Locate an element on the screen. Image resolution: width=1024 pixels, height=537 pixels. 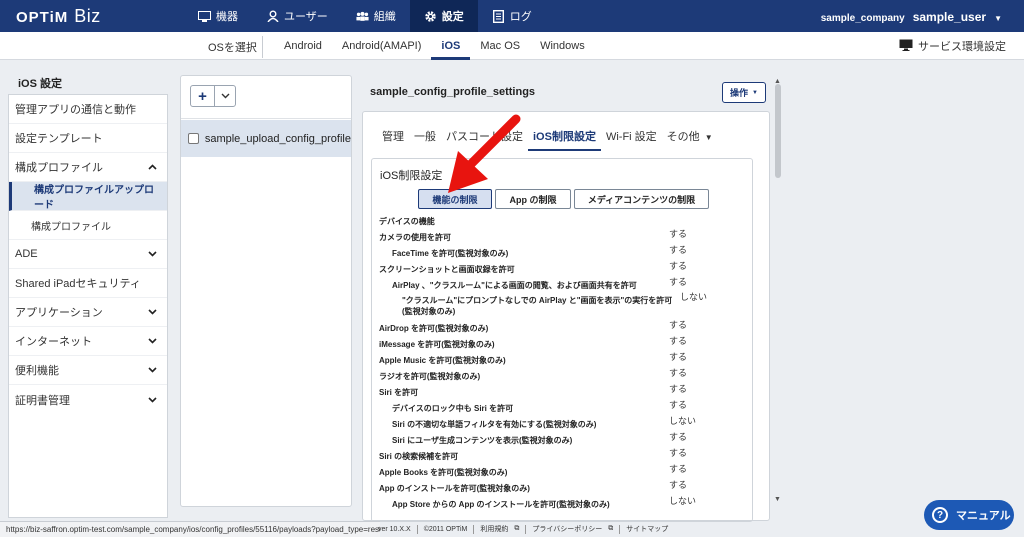
privacy-link: プライバシーポリシー is located at coordinates (567, 529).